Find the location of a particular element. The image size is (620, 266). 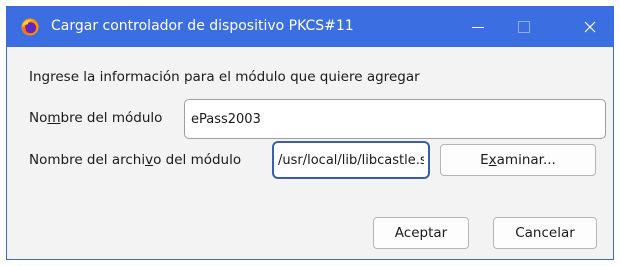

cancel-button: Cancelar is located at coordinates (545, 233).